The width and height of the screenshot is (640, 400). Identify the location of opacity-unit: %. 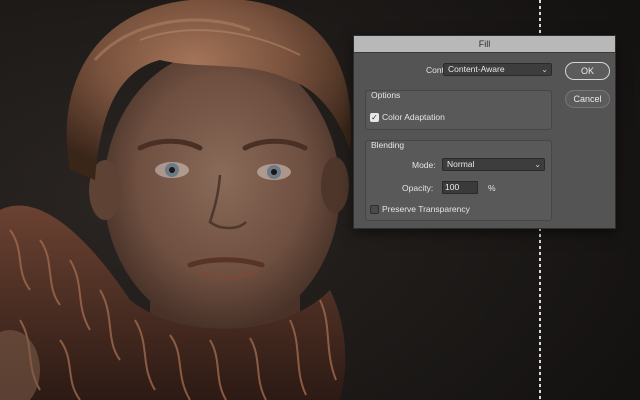
(492, 188).